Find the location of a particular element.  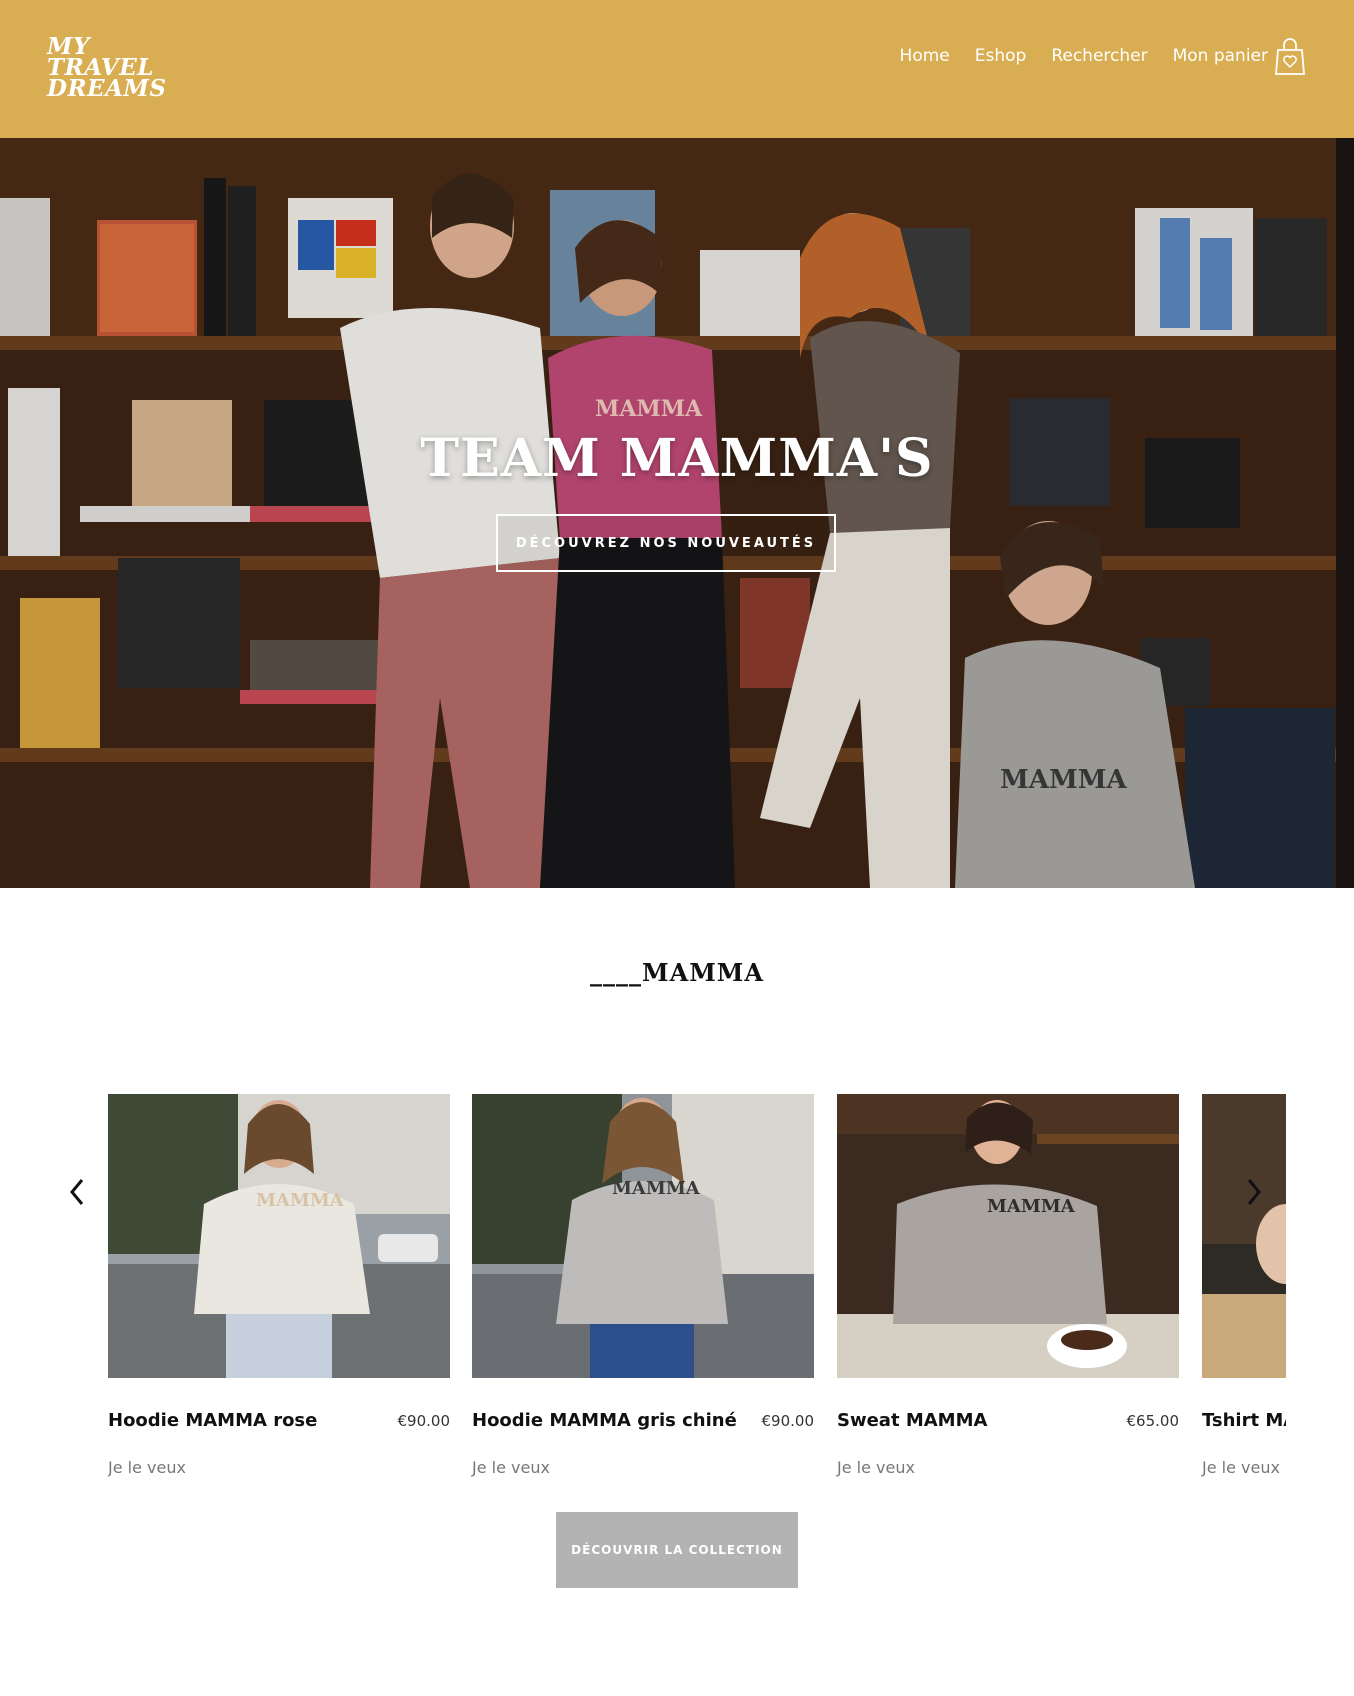

section-title: ____MAMMA is located at coordinates (677, 972).